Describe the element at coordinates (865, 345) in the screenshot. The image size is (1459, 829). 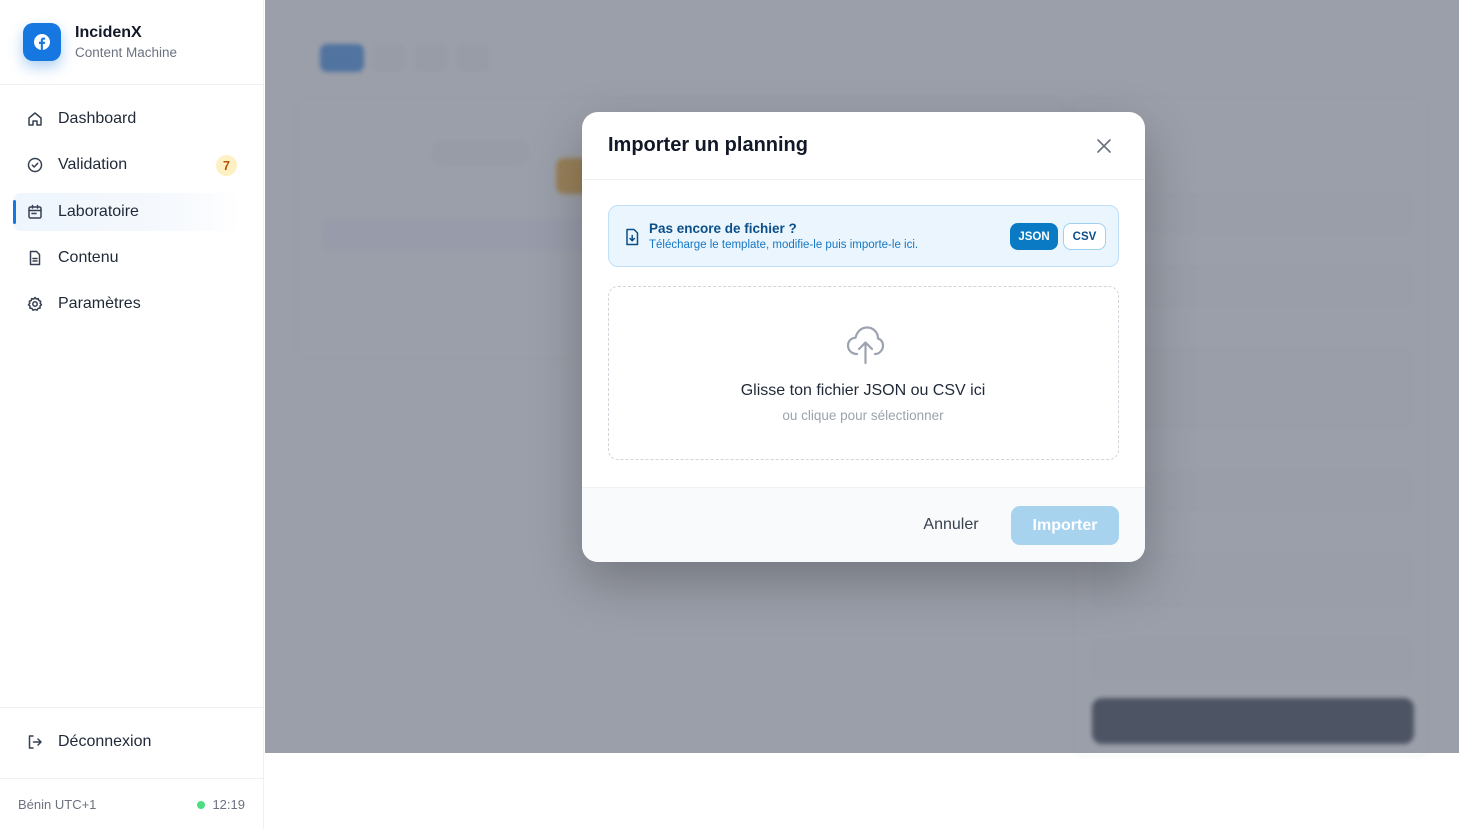
I see `cloud-upload-icon` at that location.